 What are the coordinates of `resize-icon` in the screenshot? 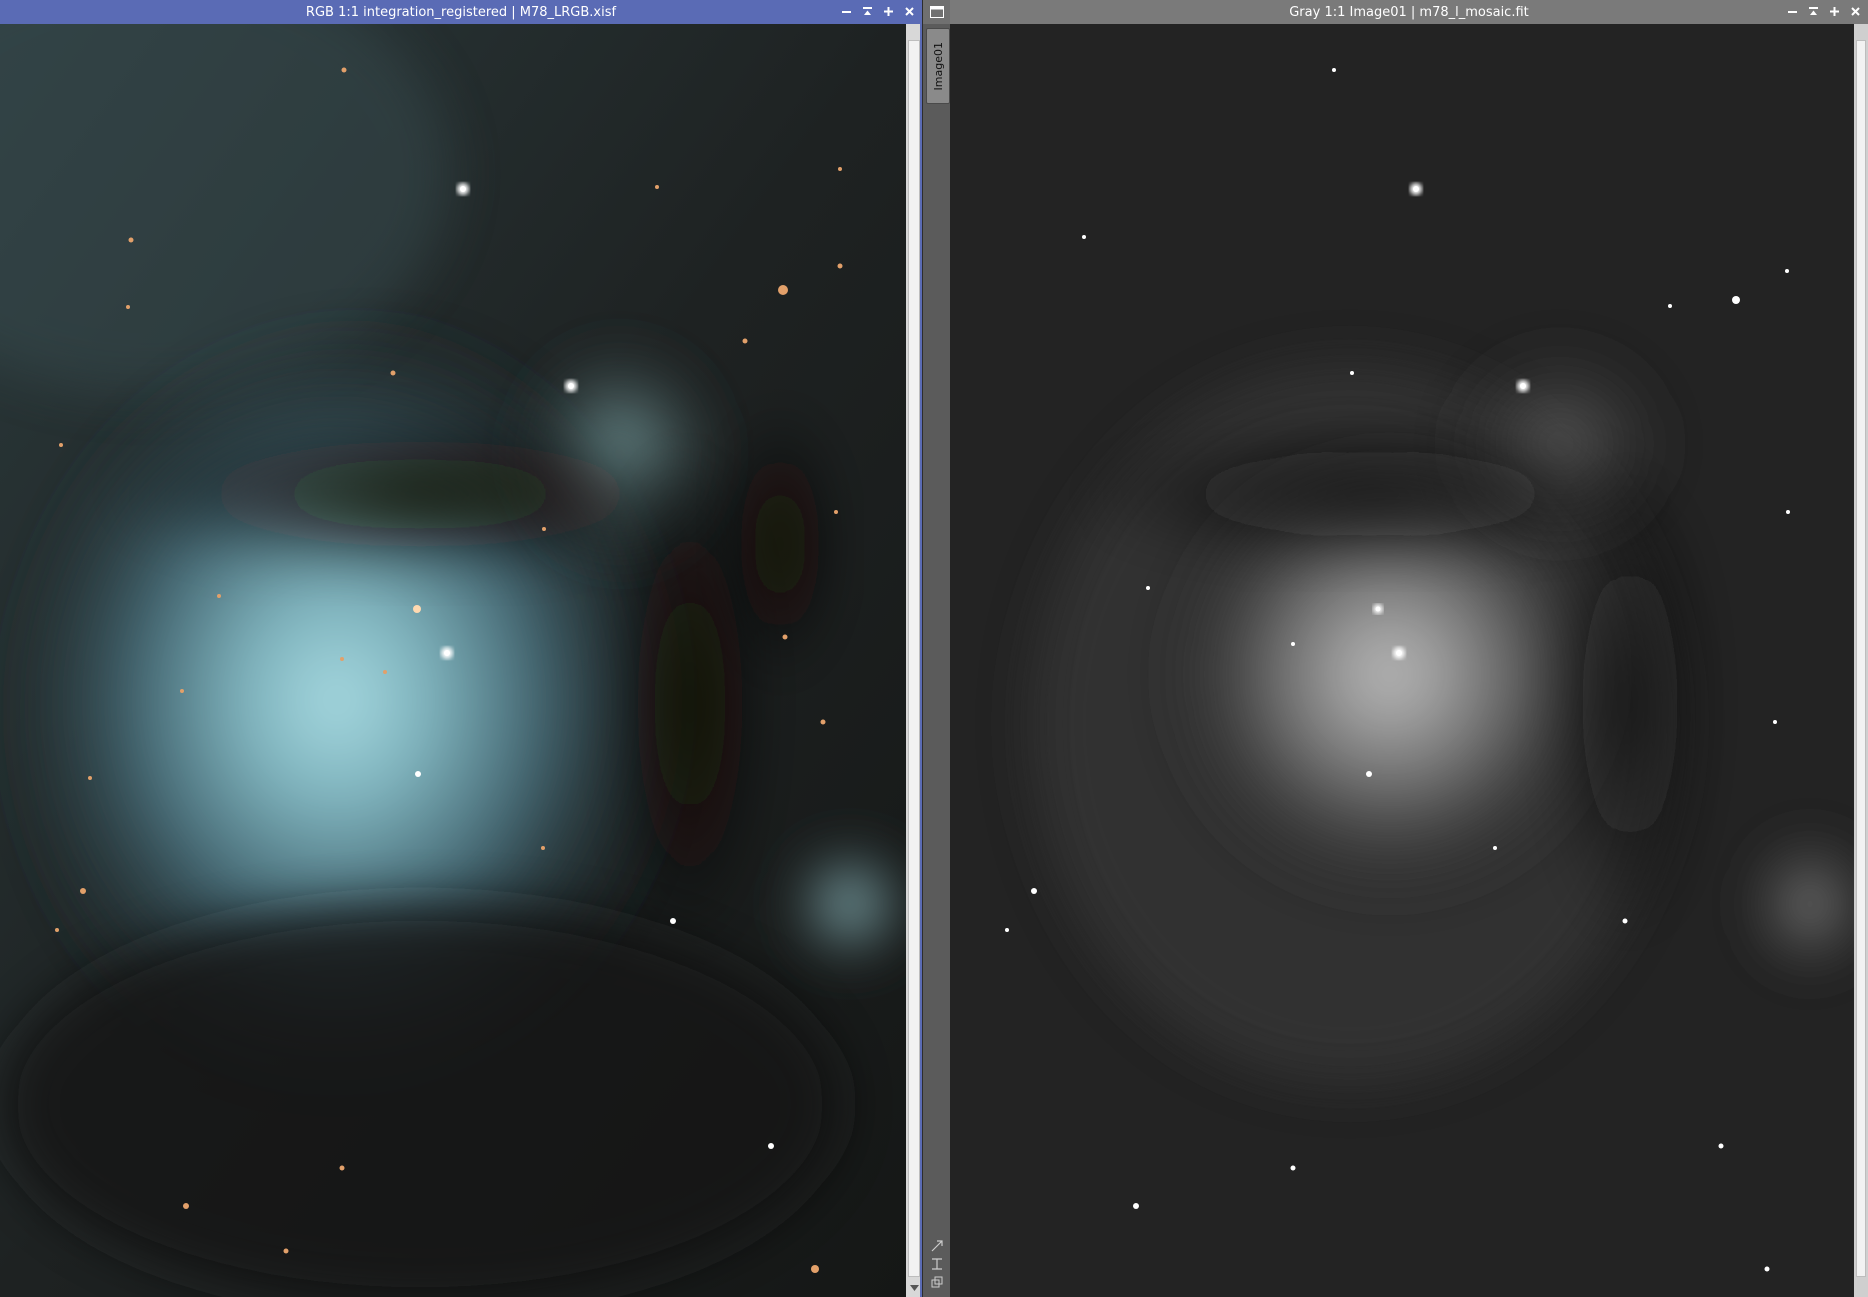 It's located at (937, 1264).